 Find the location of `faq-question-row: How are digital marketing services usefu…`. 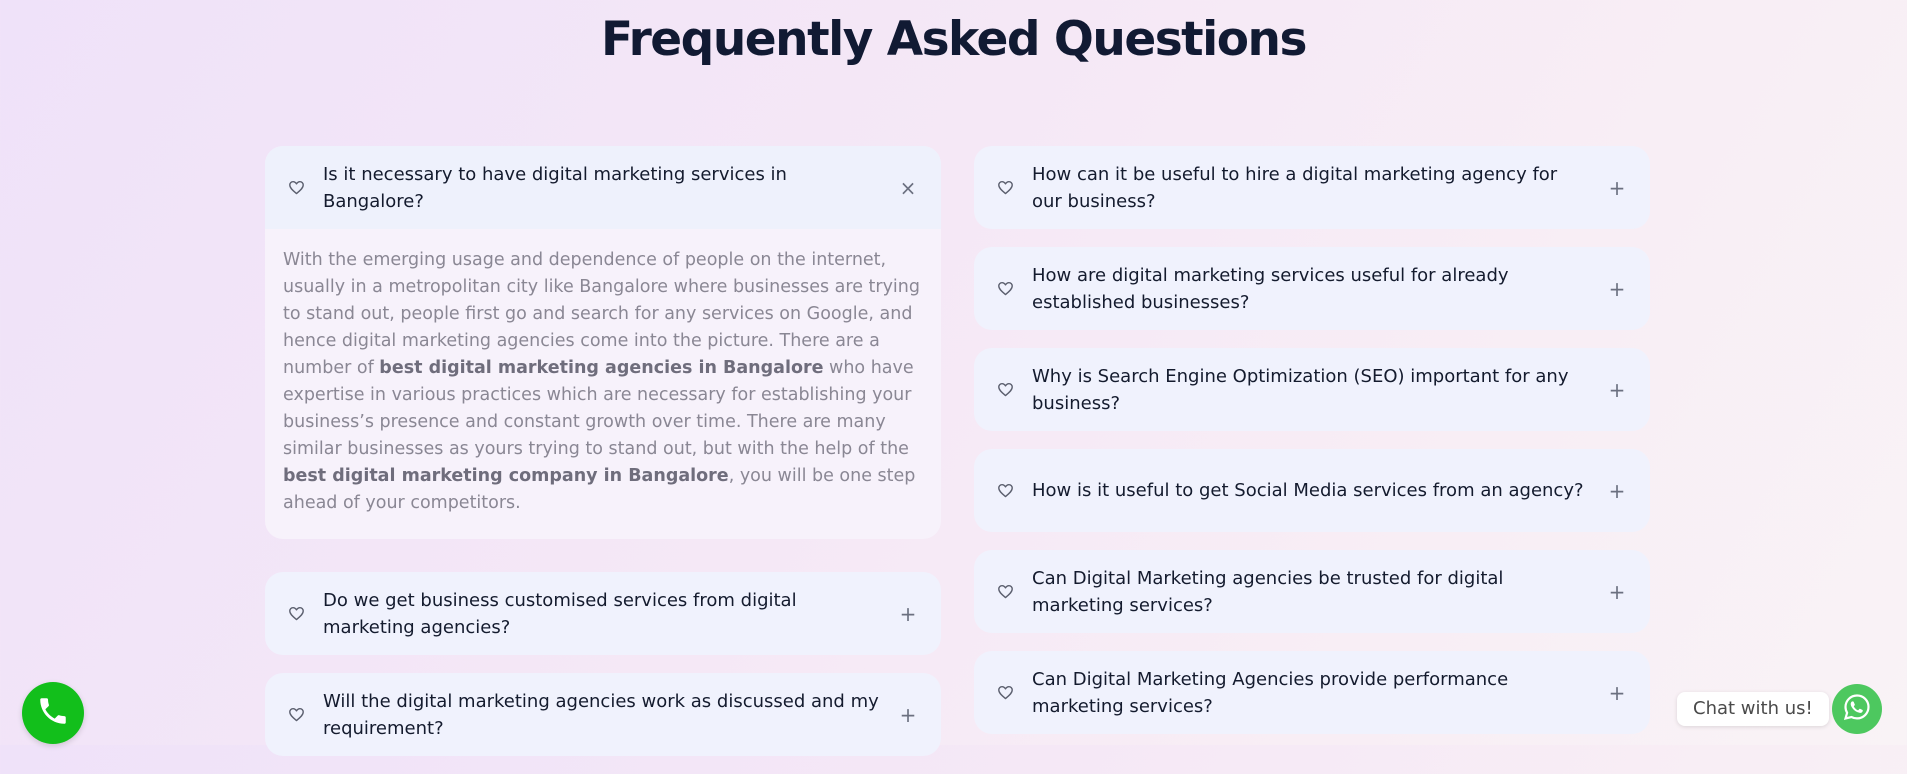

faq-question-row: How are digital marketing services usefu… is located at coordinates (1312, 288).